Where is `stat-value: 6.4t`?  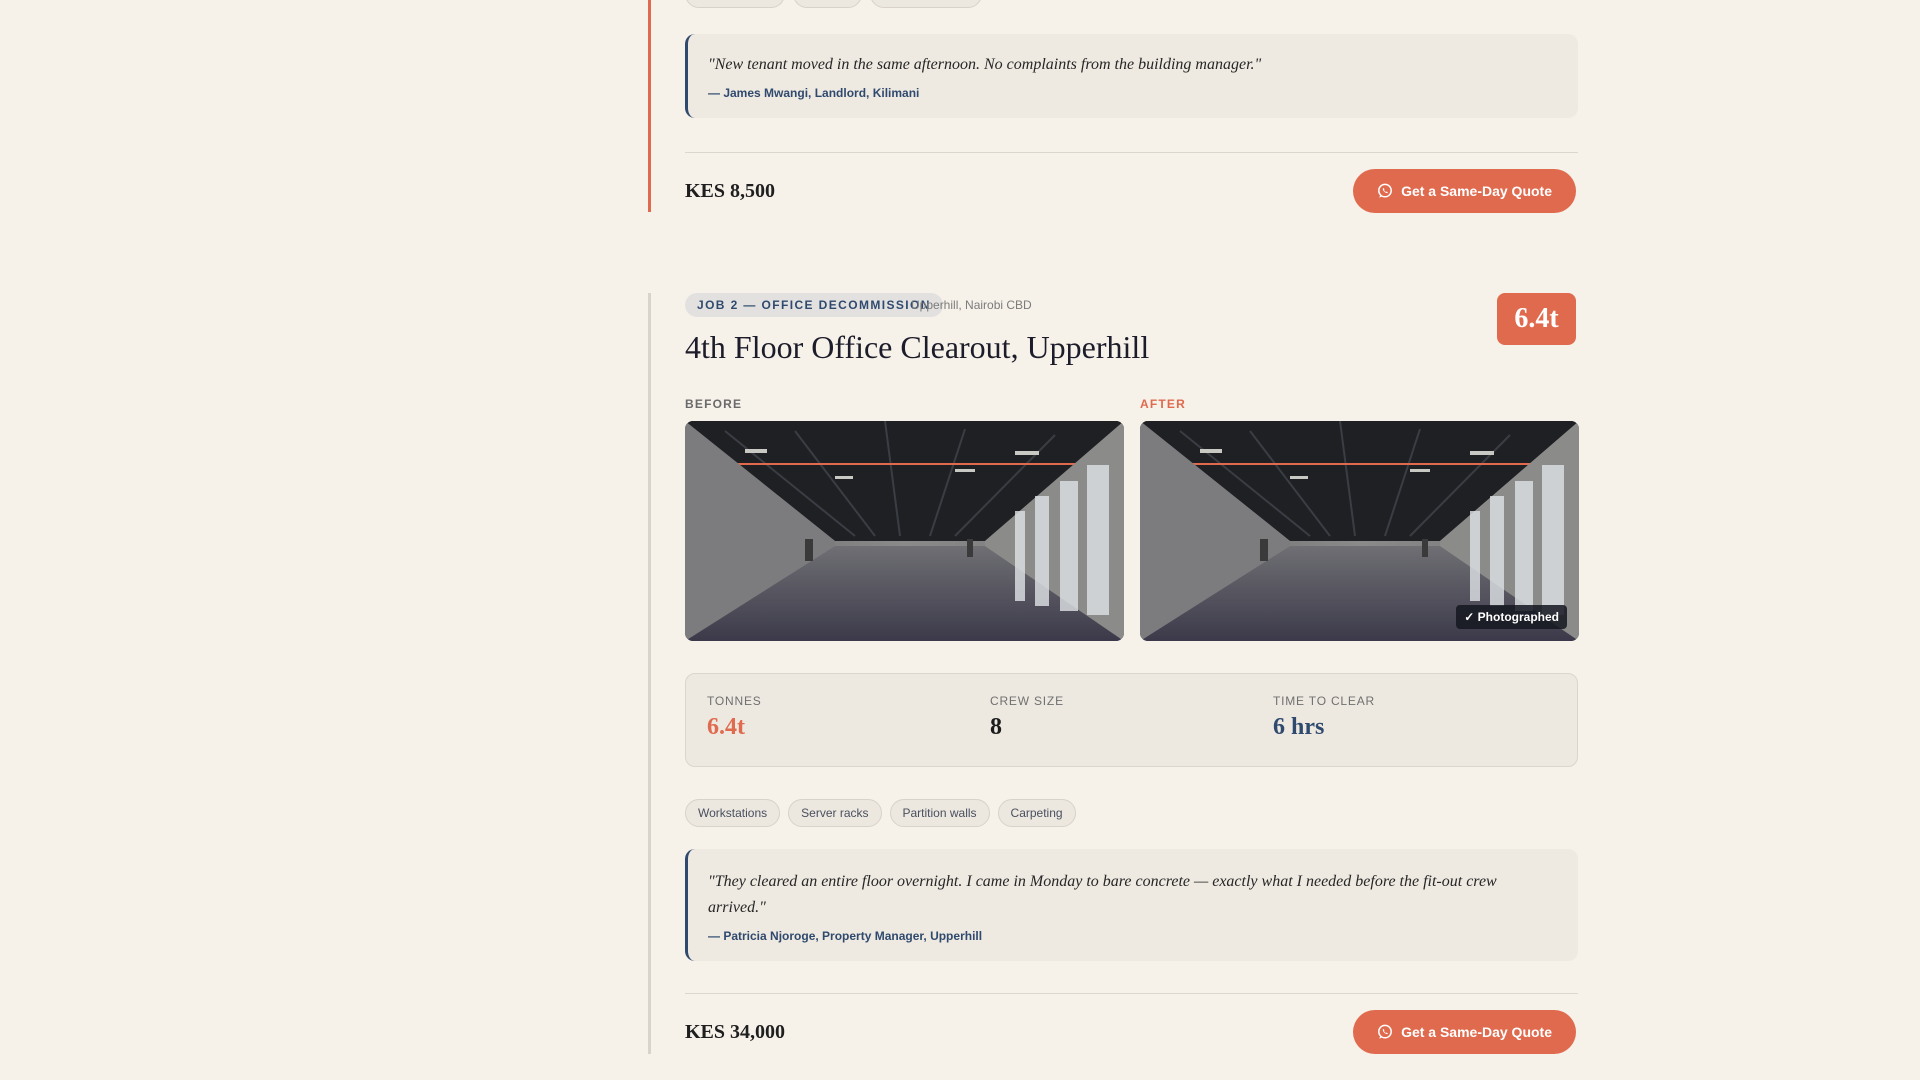
stat-value: 6.4t is located at coordinates (726, 727).